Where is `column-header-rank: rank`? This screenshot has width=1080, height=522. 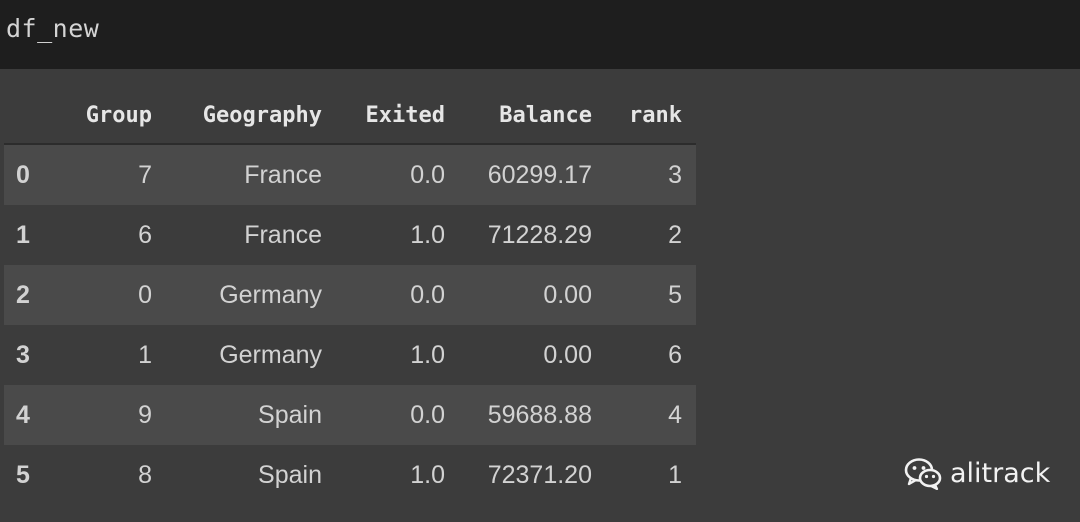 column-header-rank: rank is located at coordinates (655, 115).